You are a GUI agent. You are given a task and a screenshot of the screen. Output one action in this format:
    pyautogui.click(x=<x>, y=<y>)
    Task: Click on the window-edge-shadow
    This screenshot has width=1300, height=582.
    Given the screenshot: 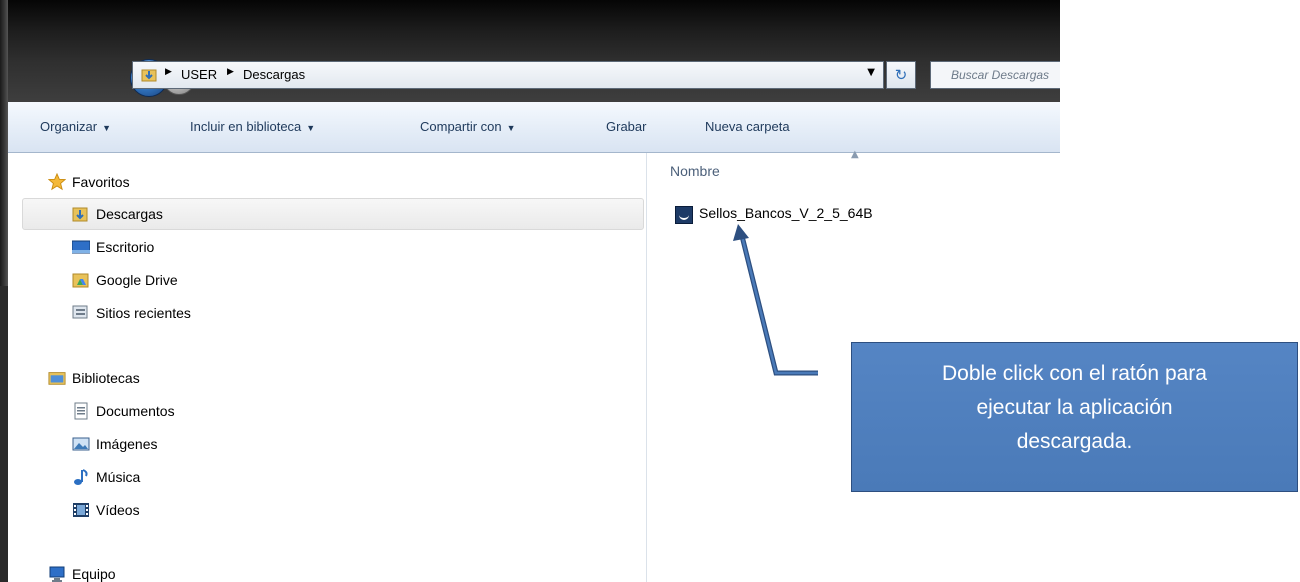 What is the action you would take?
    pyautogui.click(x=4, y=434)
    